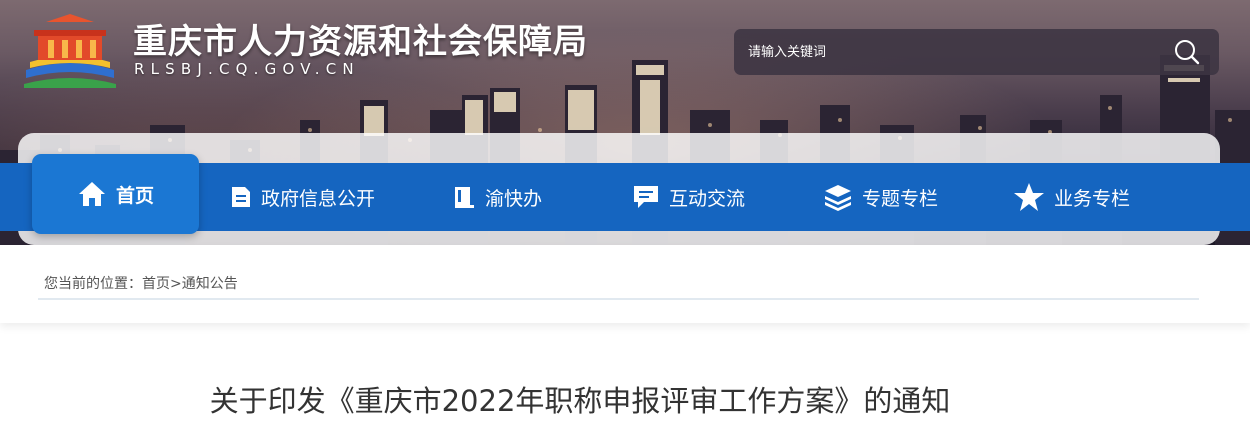 The image size is (1250, 422). What do you see at coordinates (1029, 197) in the screenshot?
I see `star-icon` at bounding box center [1029, 197].